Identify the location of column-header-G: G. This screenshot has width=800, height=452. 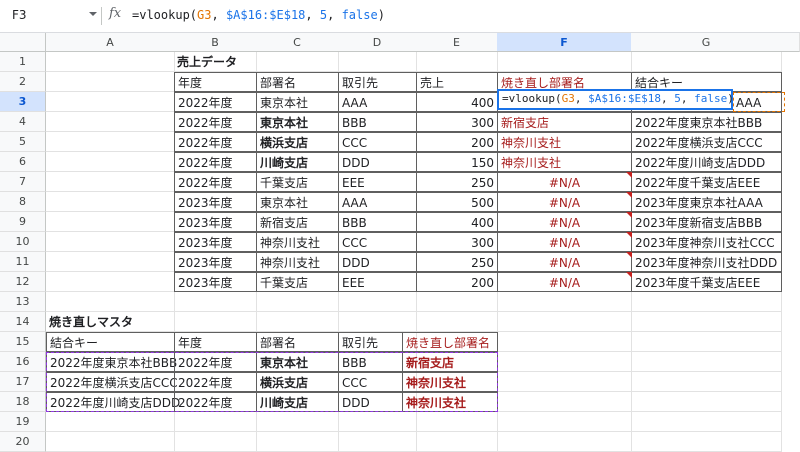
(706, 42).